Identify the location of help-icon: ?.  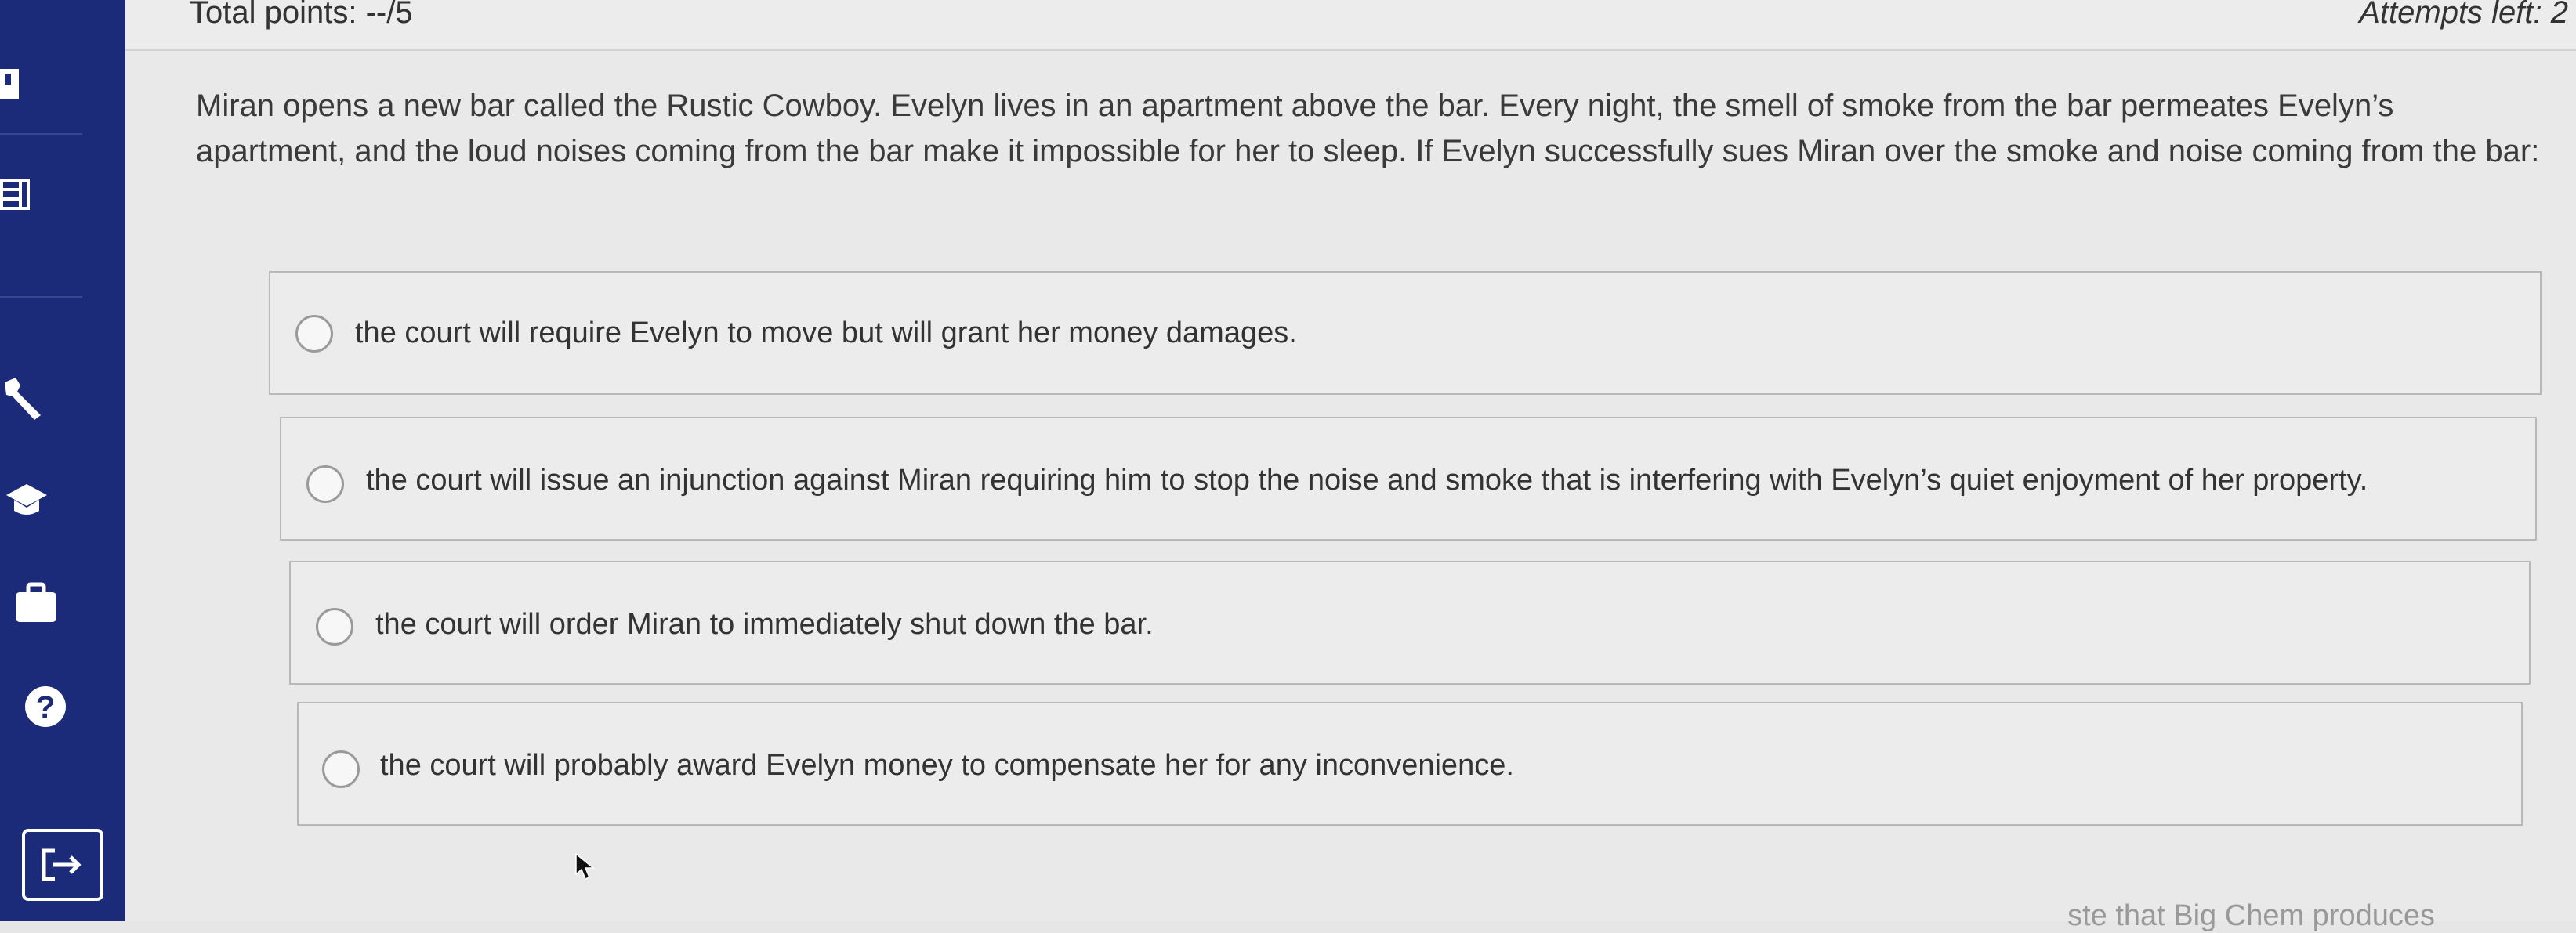
(45, 707).